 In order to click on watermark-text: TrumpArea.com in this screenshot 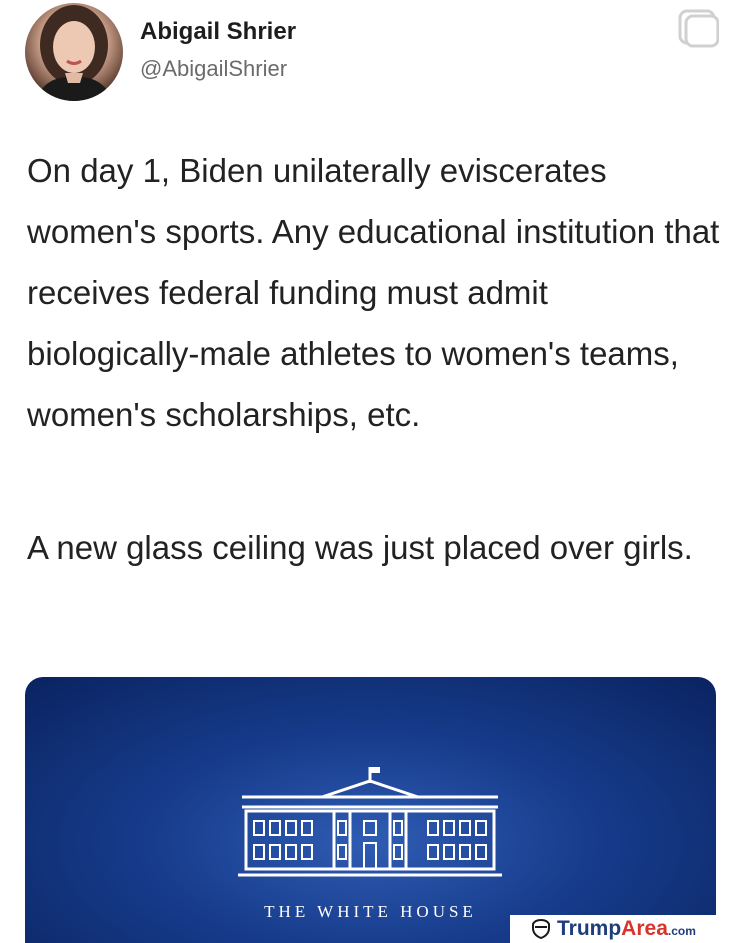, I will do `click(626, 929)`.